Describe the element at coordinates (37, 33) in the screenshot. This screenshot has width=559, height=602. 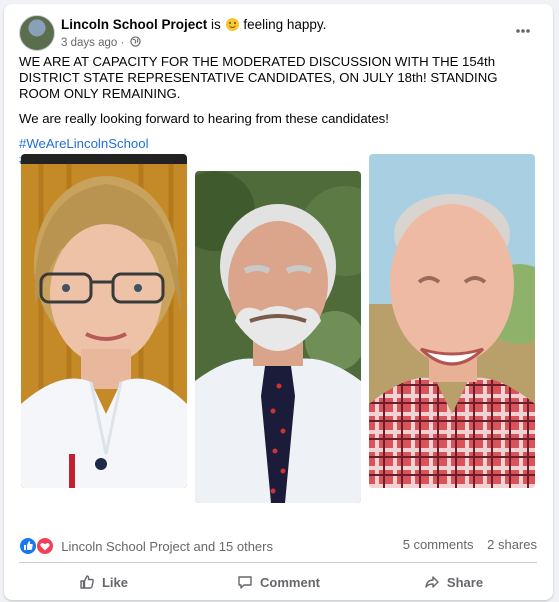
I see `page-avatar` at that location.